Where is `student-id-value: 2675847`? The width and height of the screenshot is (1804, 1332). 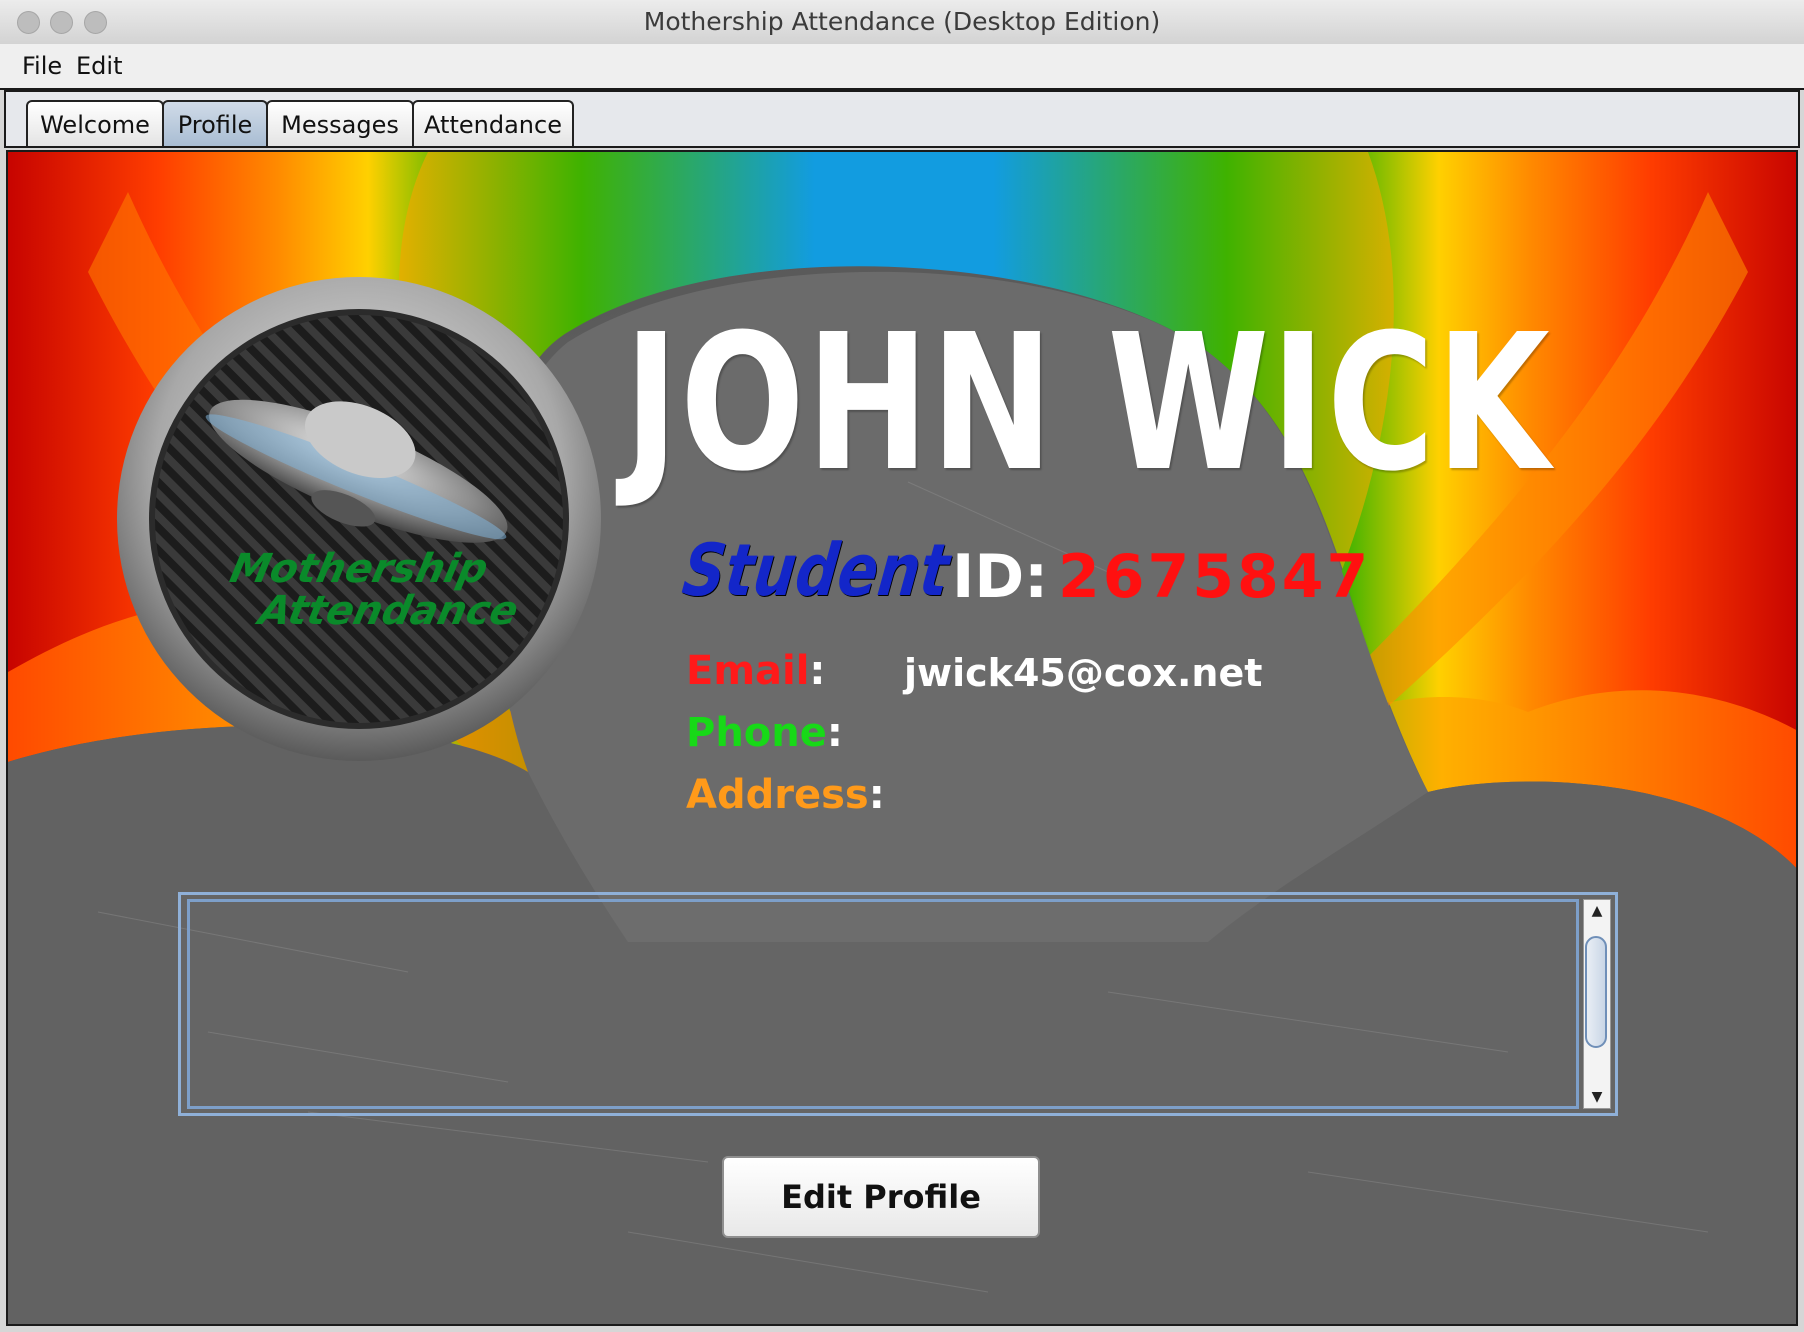
student-id-value: 2675847 is located at coordinates (1215, 577).